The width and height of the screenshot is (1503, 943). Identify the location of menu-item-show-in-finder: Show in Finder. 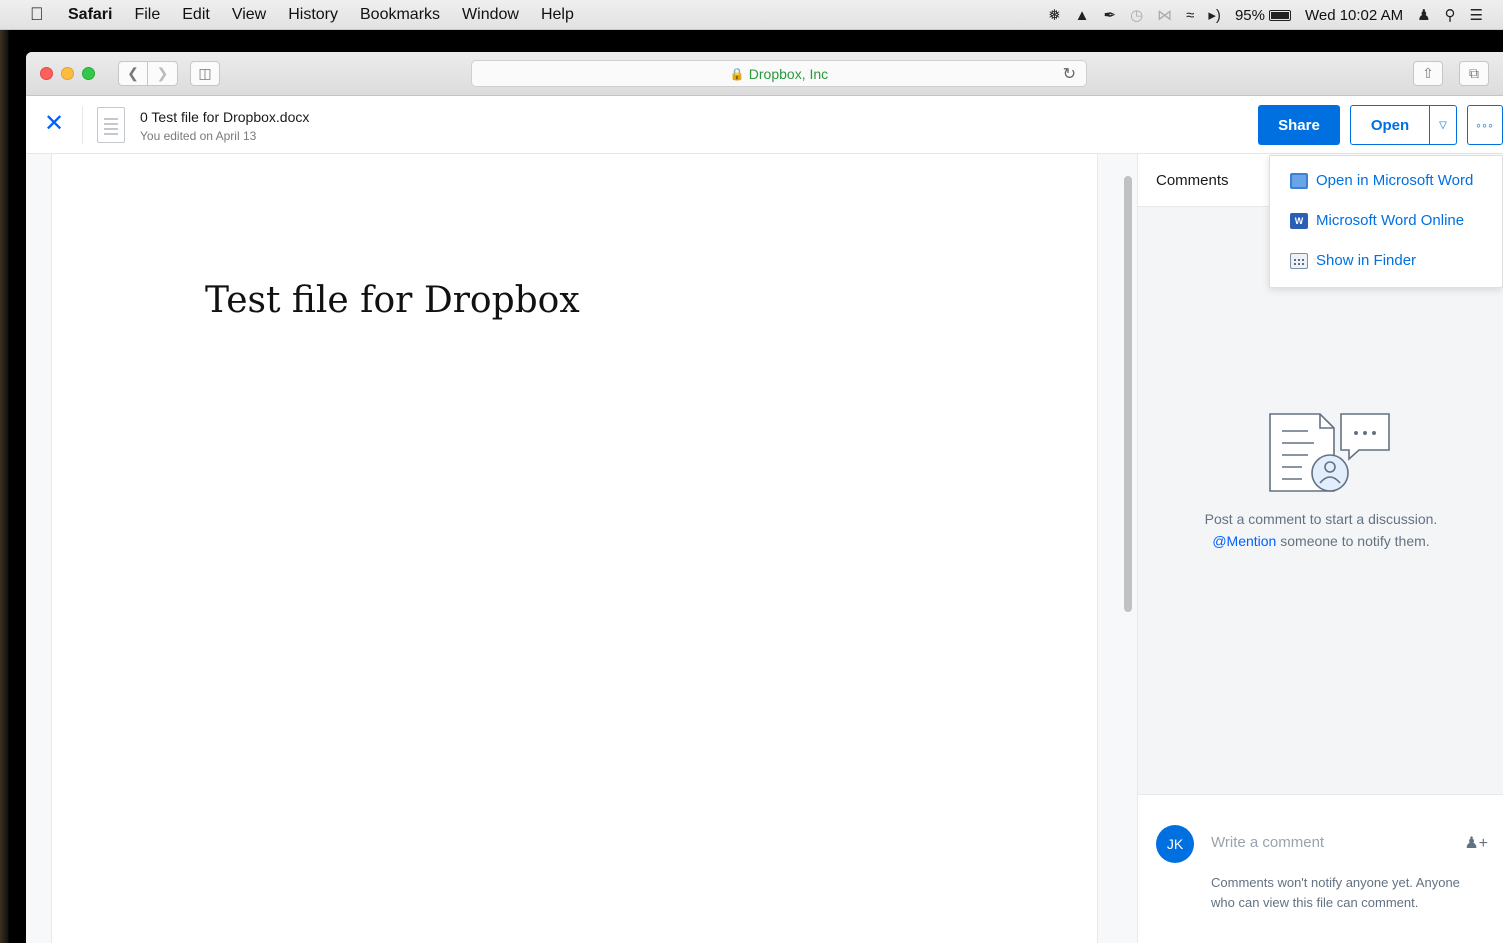
(1353, 260).